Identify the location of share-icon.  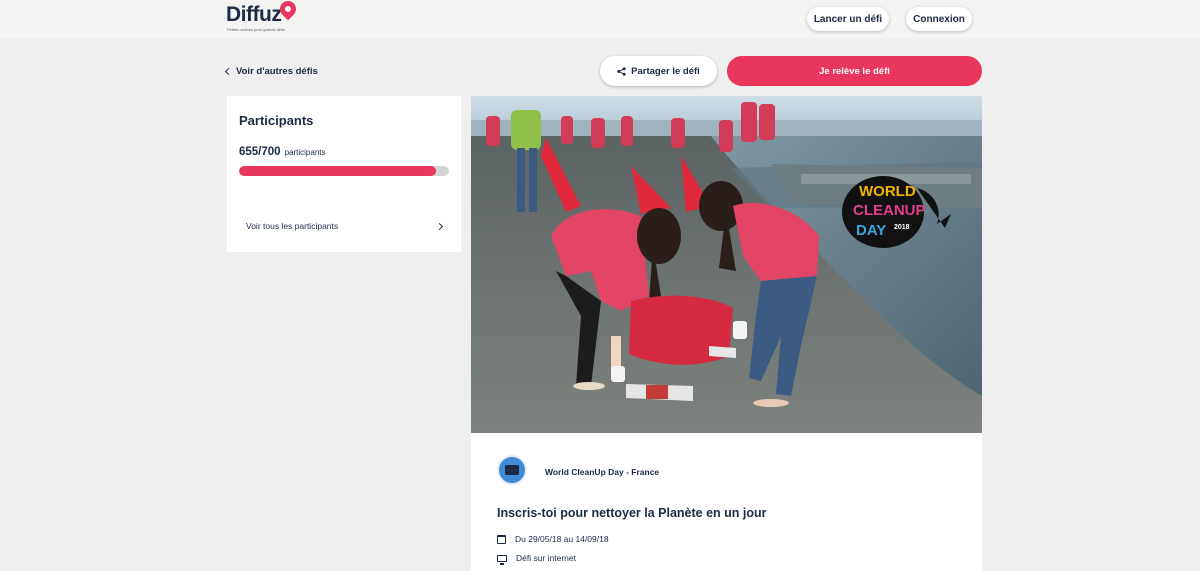
(621, 71).